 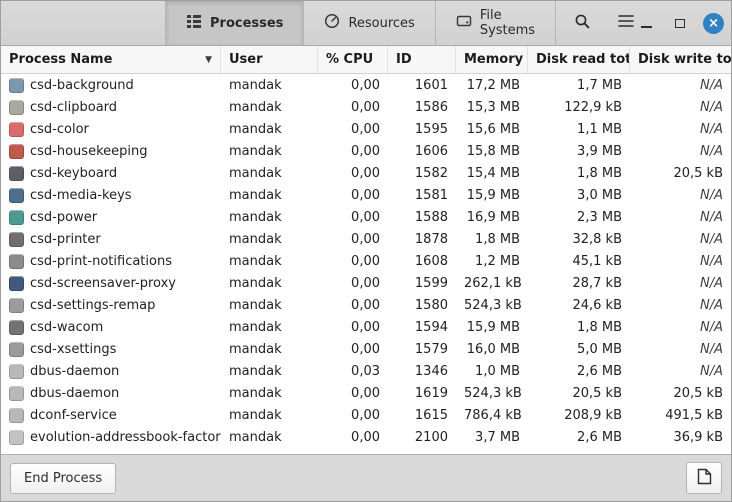 I want to click on column-header-user: User, so click(x=269, y=59).